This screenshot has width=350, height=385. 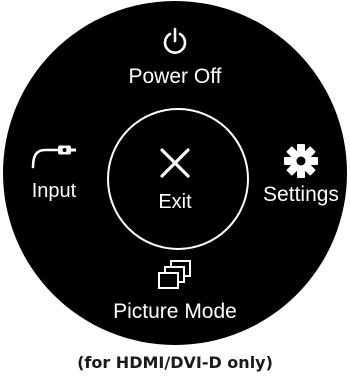 I want to click on input-cable-icon, so click(x=53, y=157).